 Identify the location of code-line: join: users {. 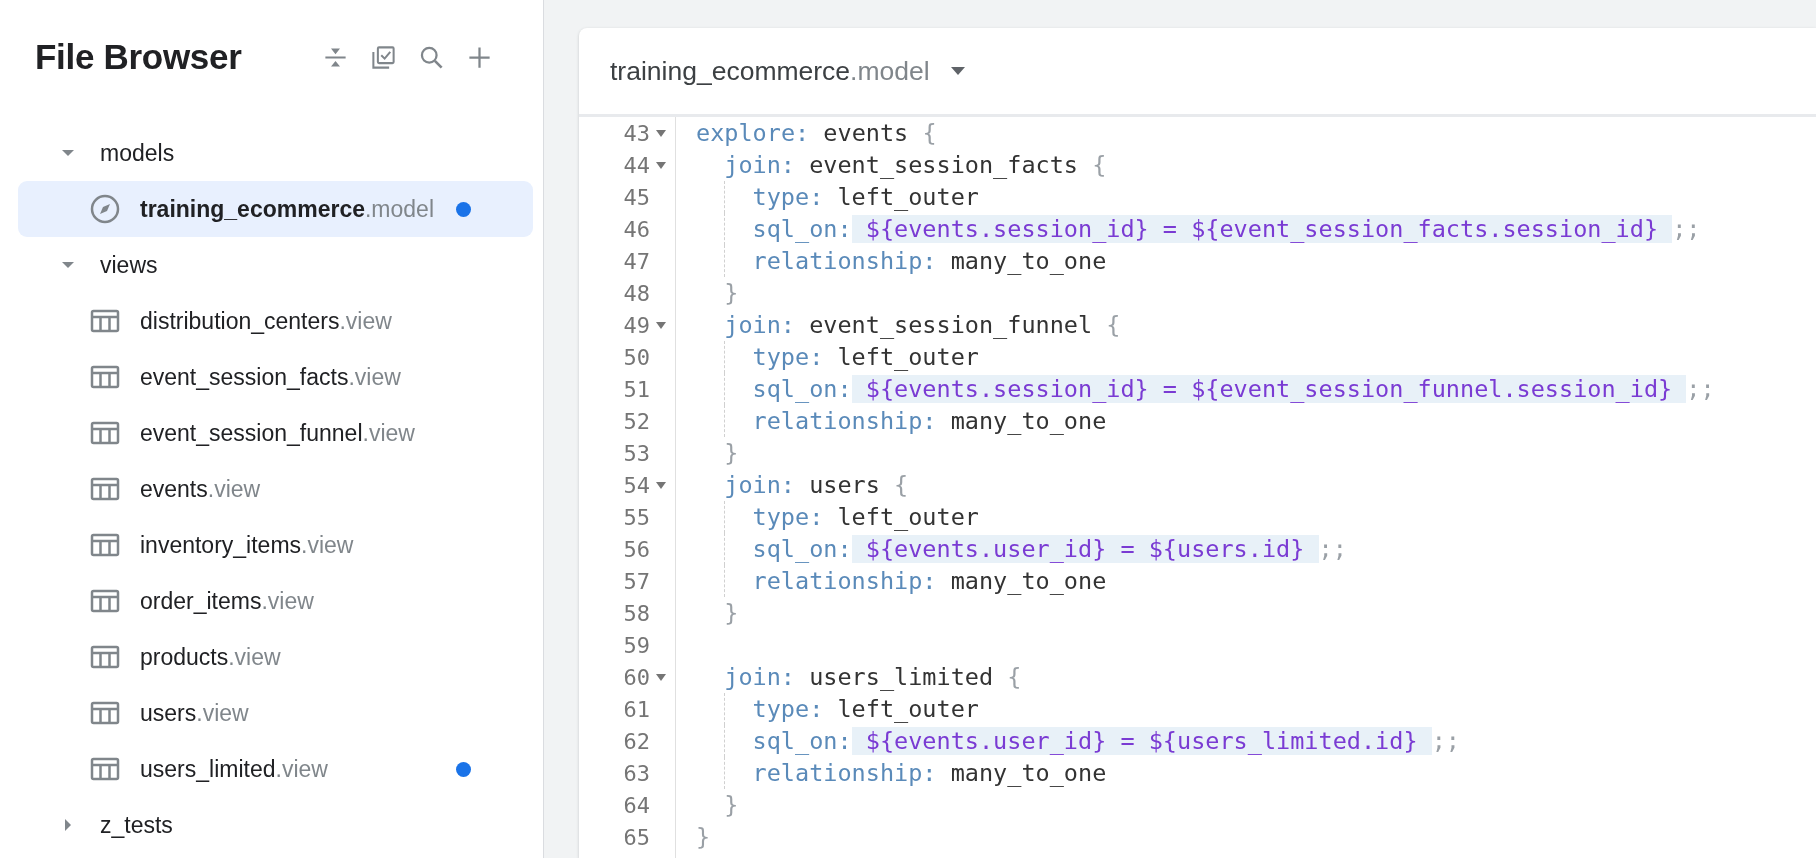
(816, 485).